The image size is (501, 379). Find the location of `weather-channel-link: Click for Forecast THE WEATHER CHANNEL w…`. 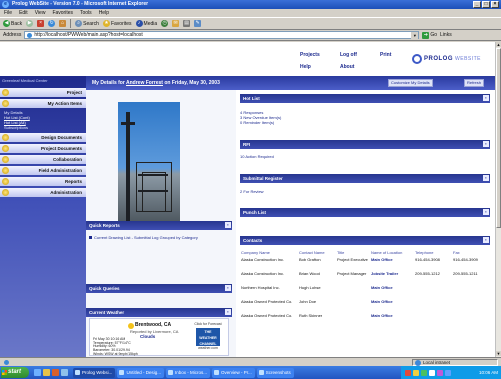

weather-channel-link: Click for Forecast THE WEATHER CHANNEL w… is located at coordinates (208, 338).